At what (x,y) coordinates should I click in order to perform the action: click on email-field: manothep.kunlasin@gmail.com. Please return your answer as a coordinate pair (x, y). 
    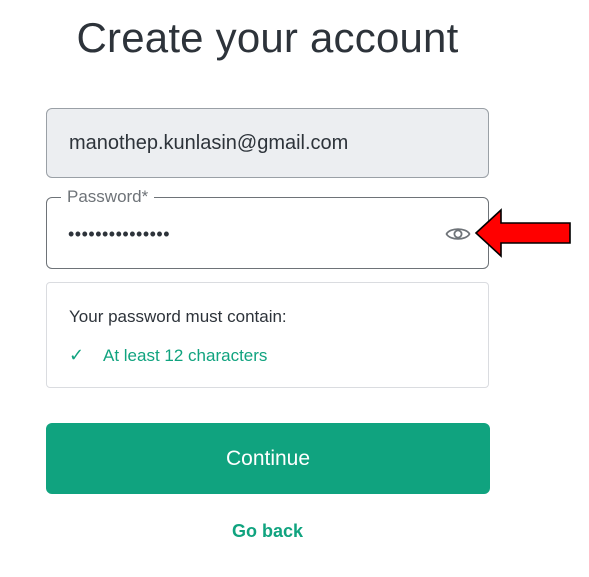
    Looking at the image, I should click on (267, 143).